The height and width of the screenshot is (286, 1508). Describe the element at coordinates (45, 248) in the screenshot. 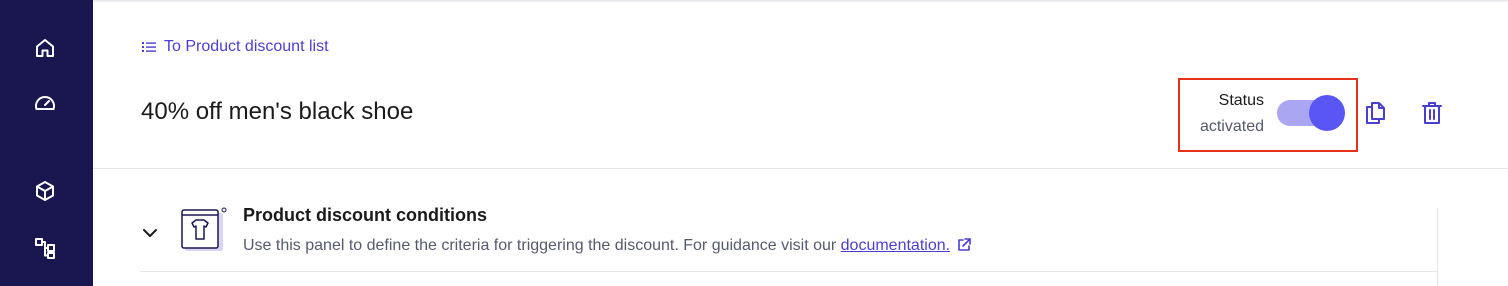

I see `hierarchy-icon` at that location.